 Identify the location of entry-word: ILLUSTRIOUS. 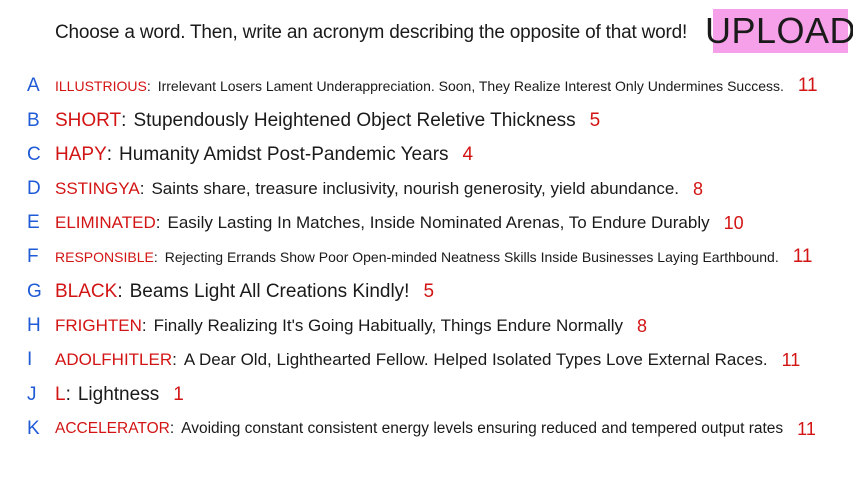
(101, 86).